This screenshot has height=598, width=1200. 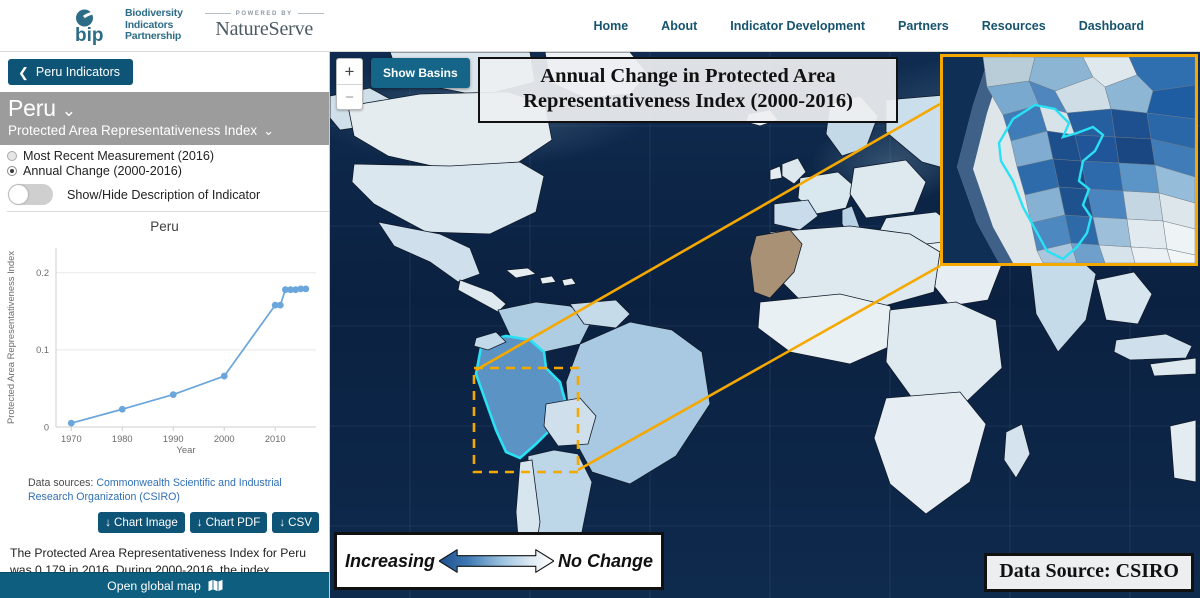 I want to click on bip-logo: bip Biodiversity Indicators Partnership, so click(x=128, y=26).